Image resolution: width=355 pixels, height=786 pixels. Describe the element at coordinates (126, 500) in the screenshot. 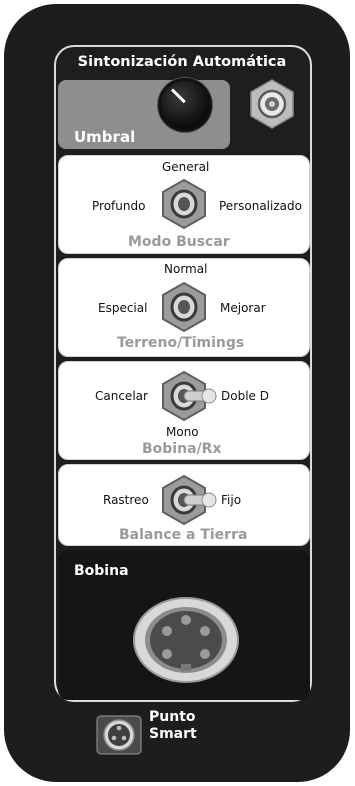

I see `ground-balance-option-tracking: Rastreo` at that location.